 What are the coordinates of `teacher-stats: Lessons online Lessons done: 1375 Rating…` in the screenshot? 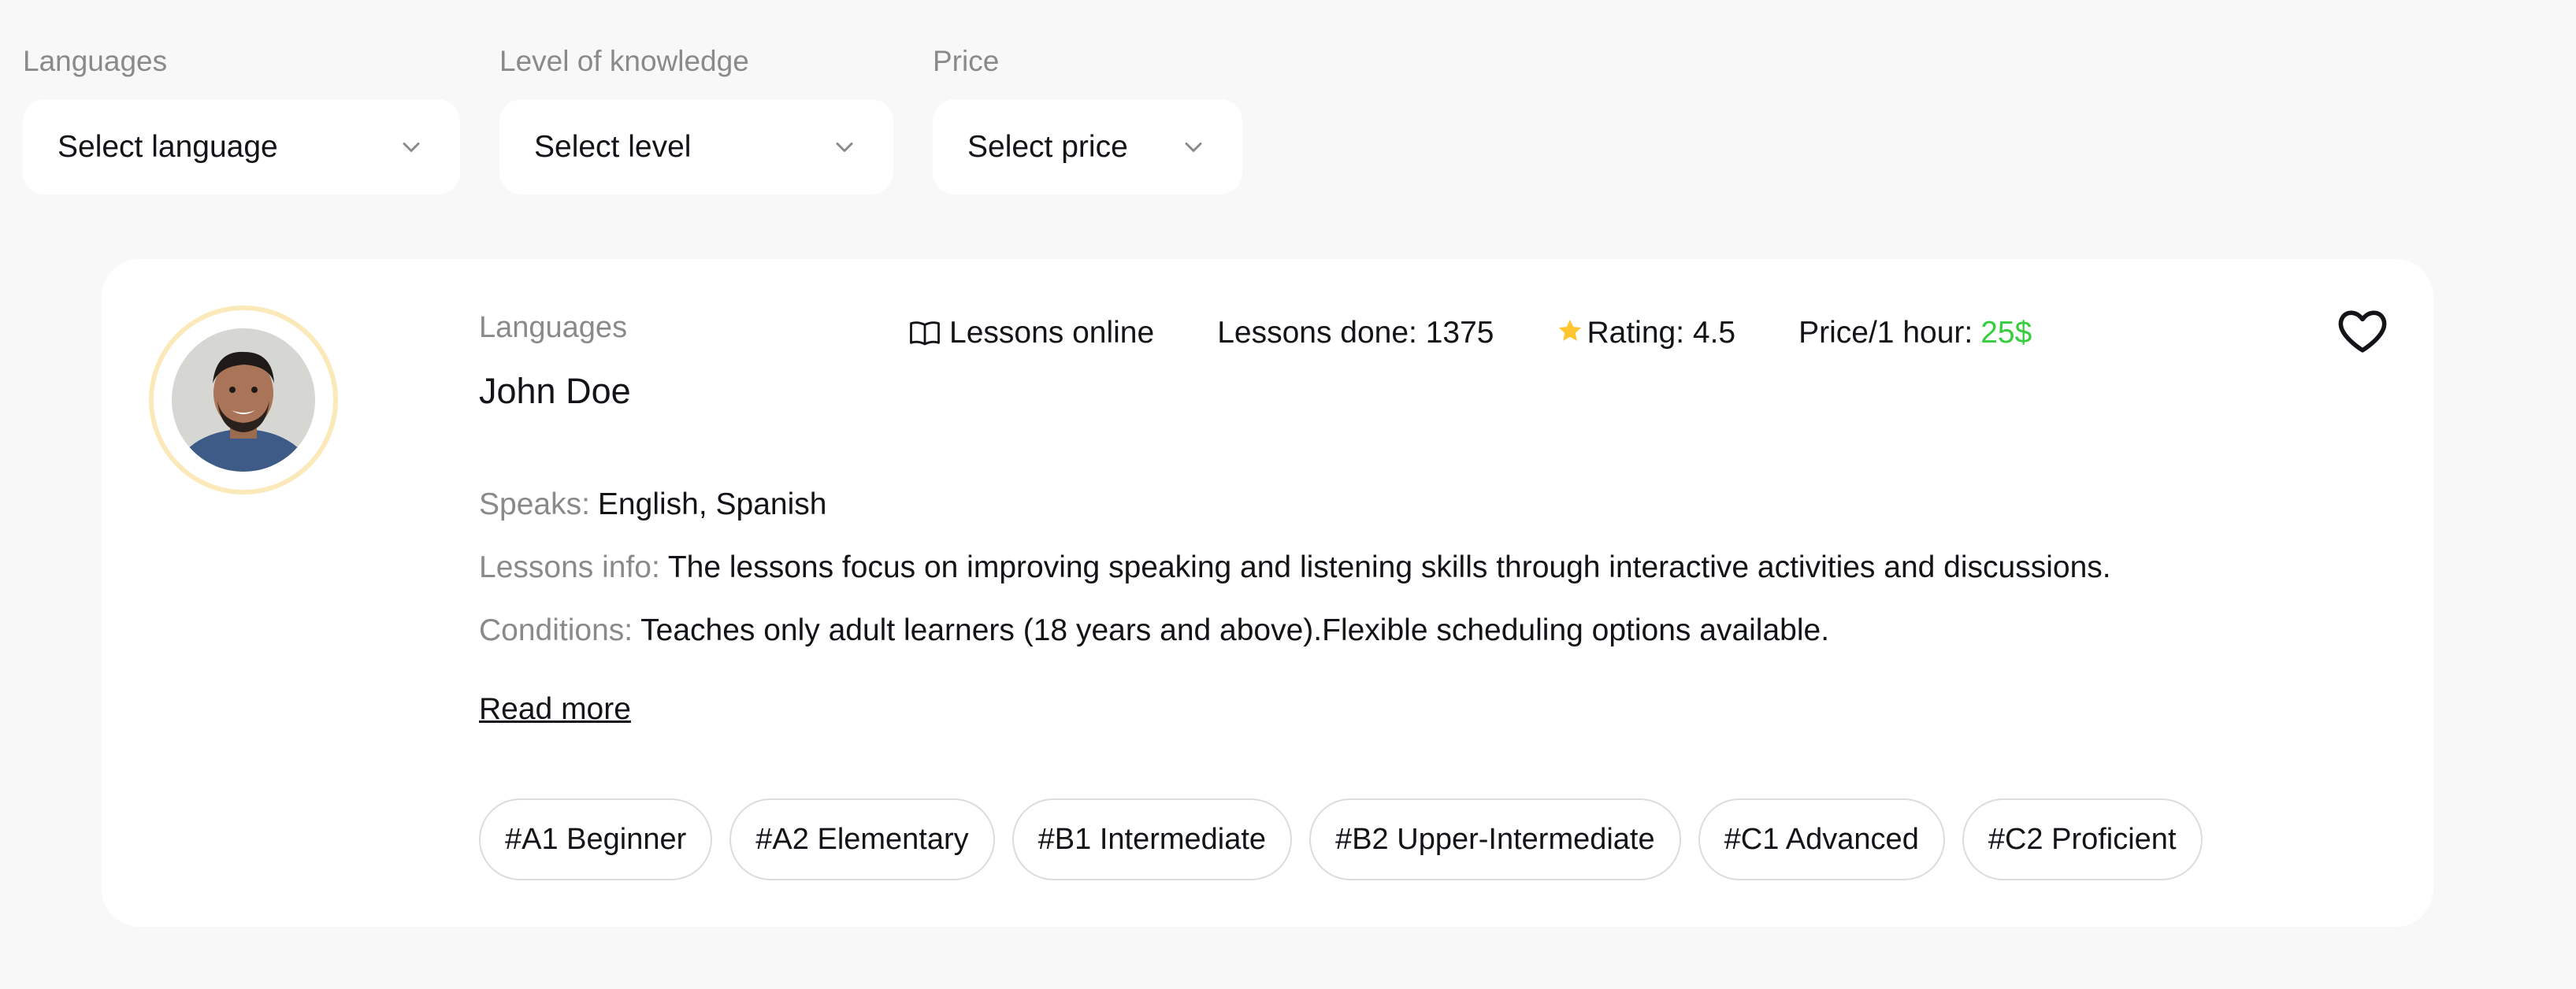 It's located at (1470, 333).